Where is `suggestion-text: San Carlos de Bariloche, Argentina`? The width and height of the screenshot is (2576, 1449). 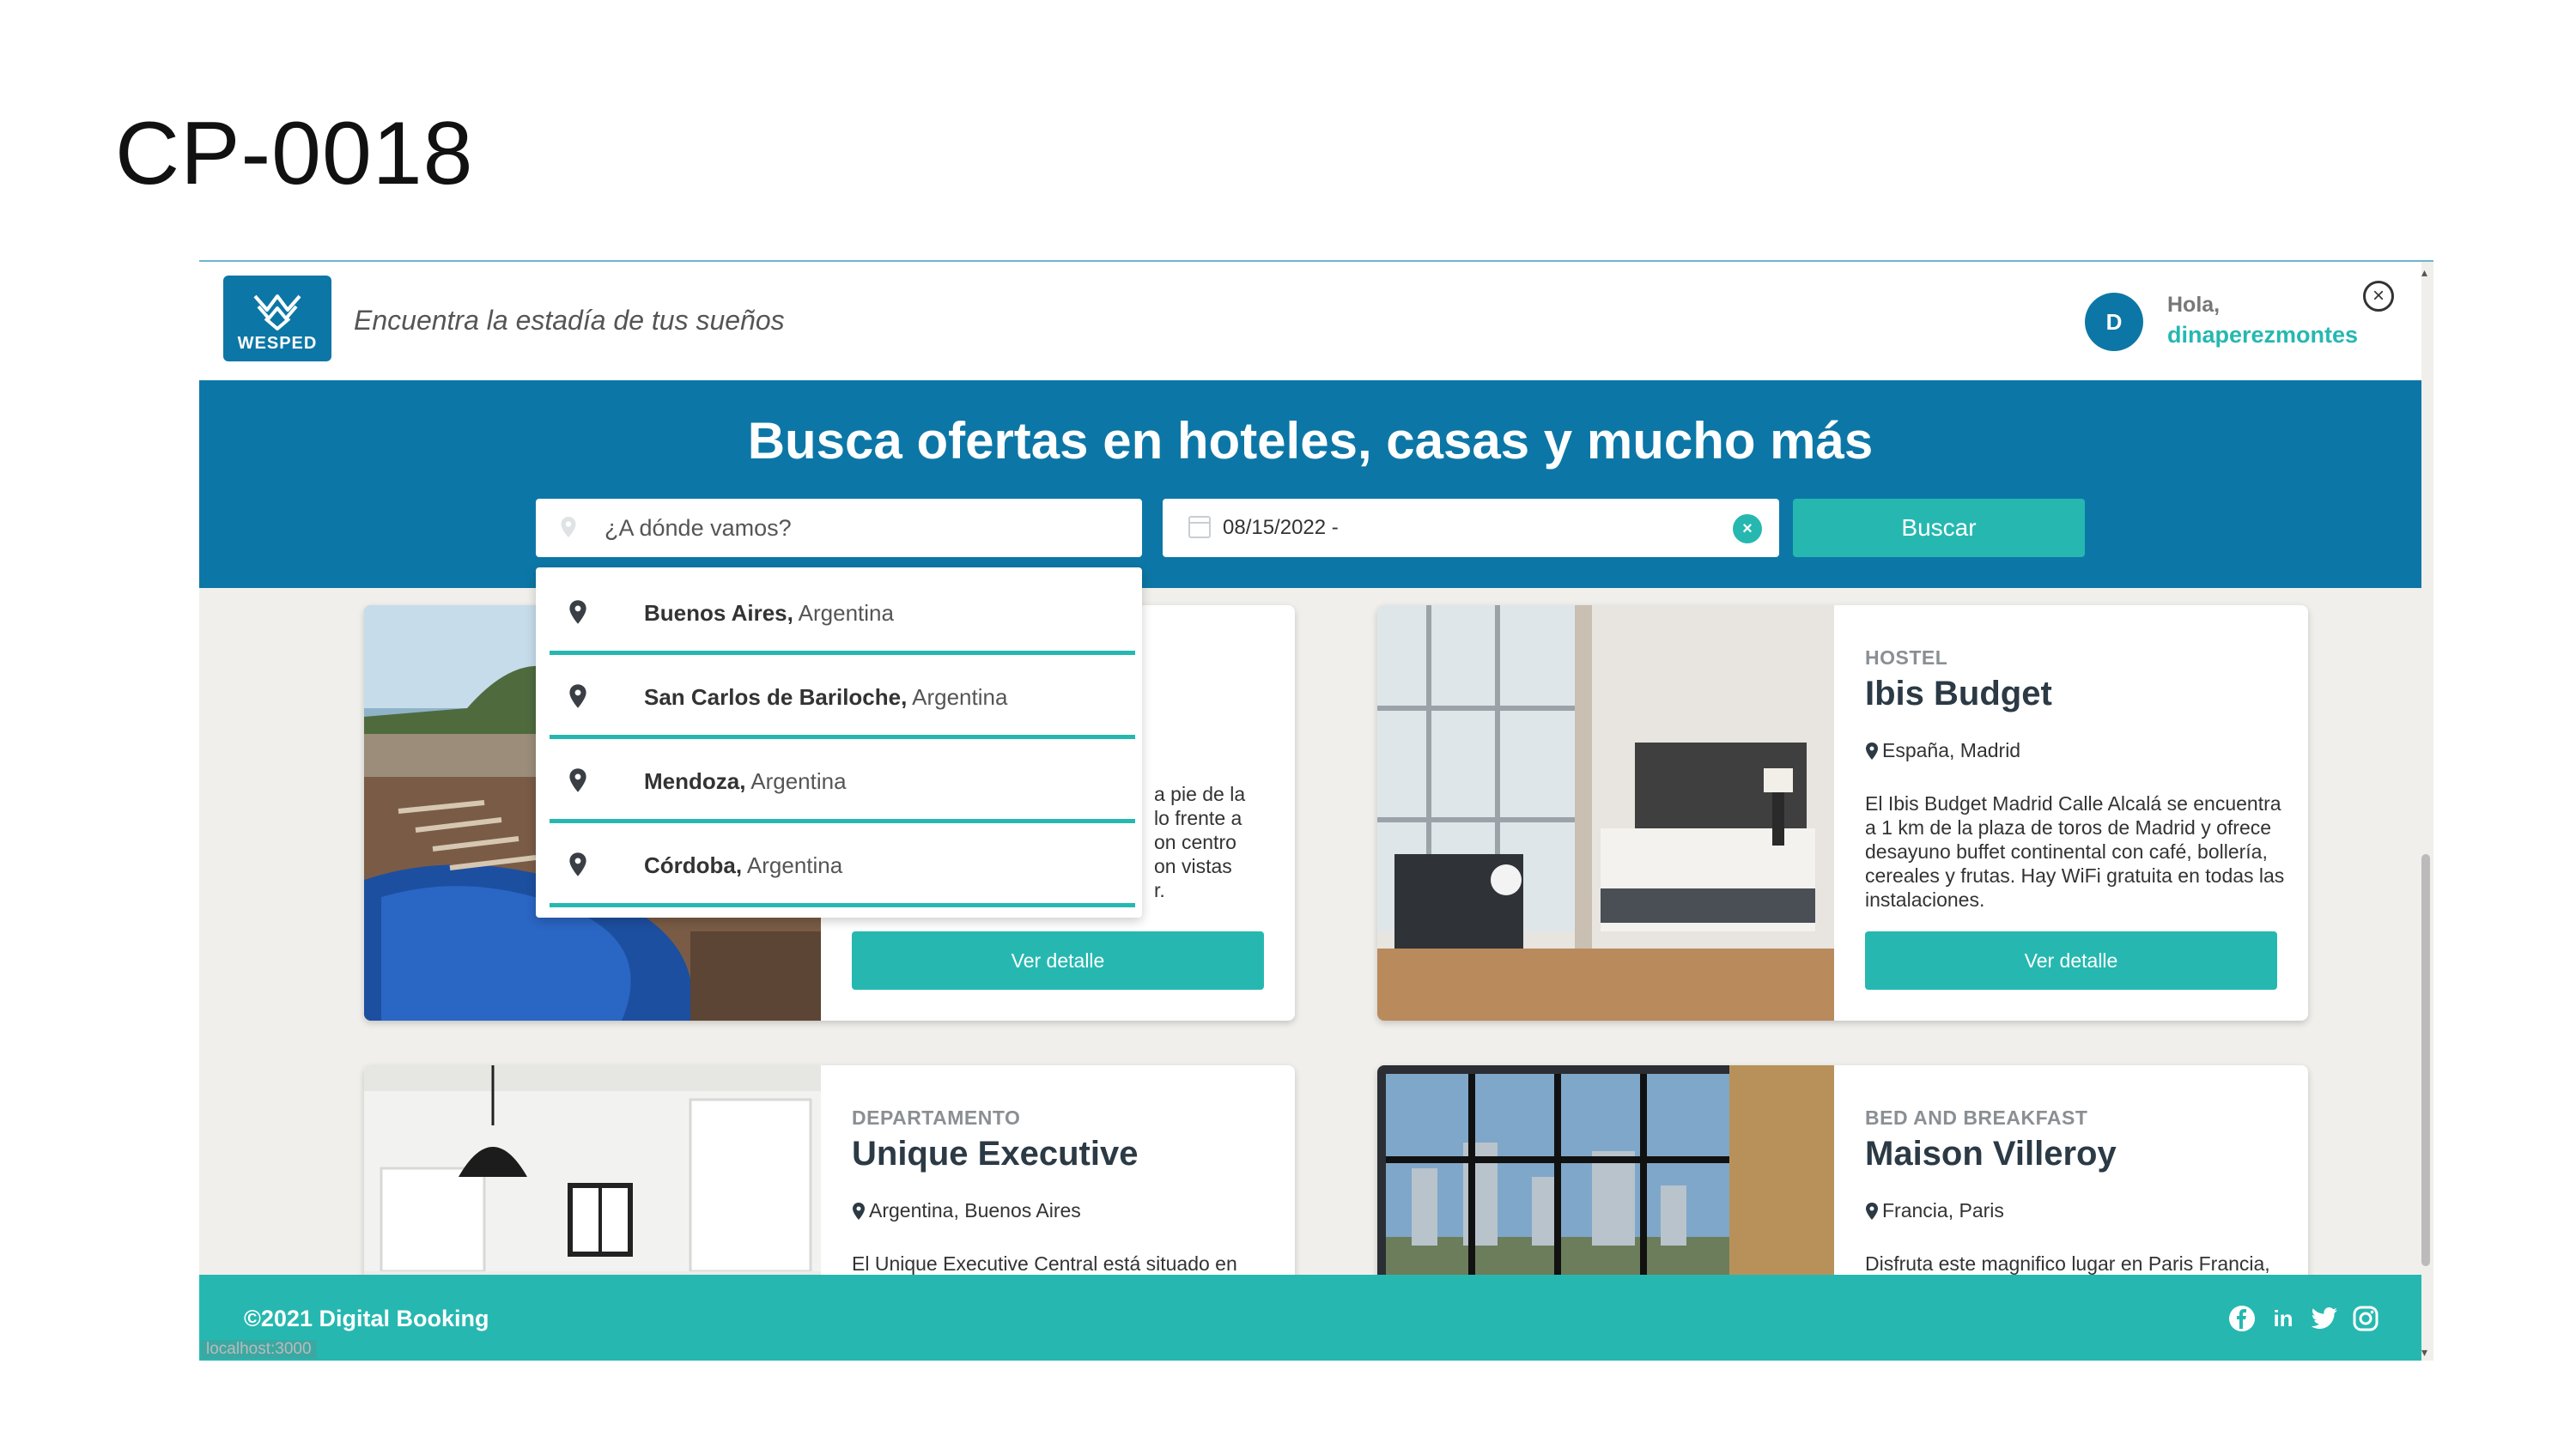
suggestion-text: San Carlos de Bariloche, Argentina is located at coordinates (825, 697).